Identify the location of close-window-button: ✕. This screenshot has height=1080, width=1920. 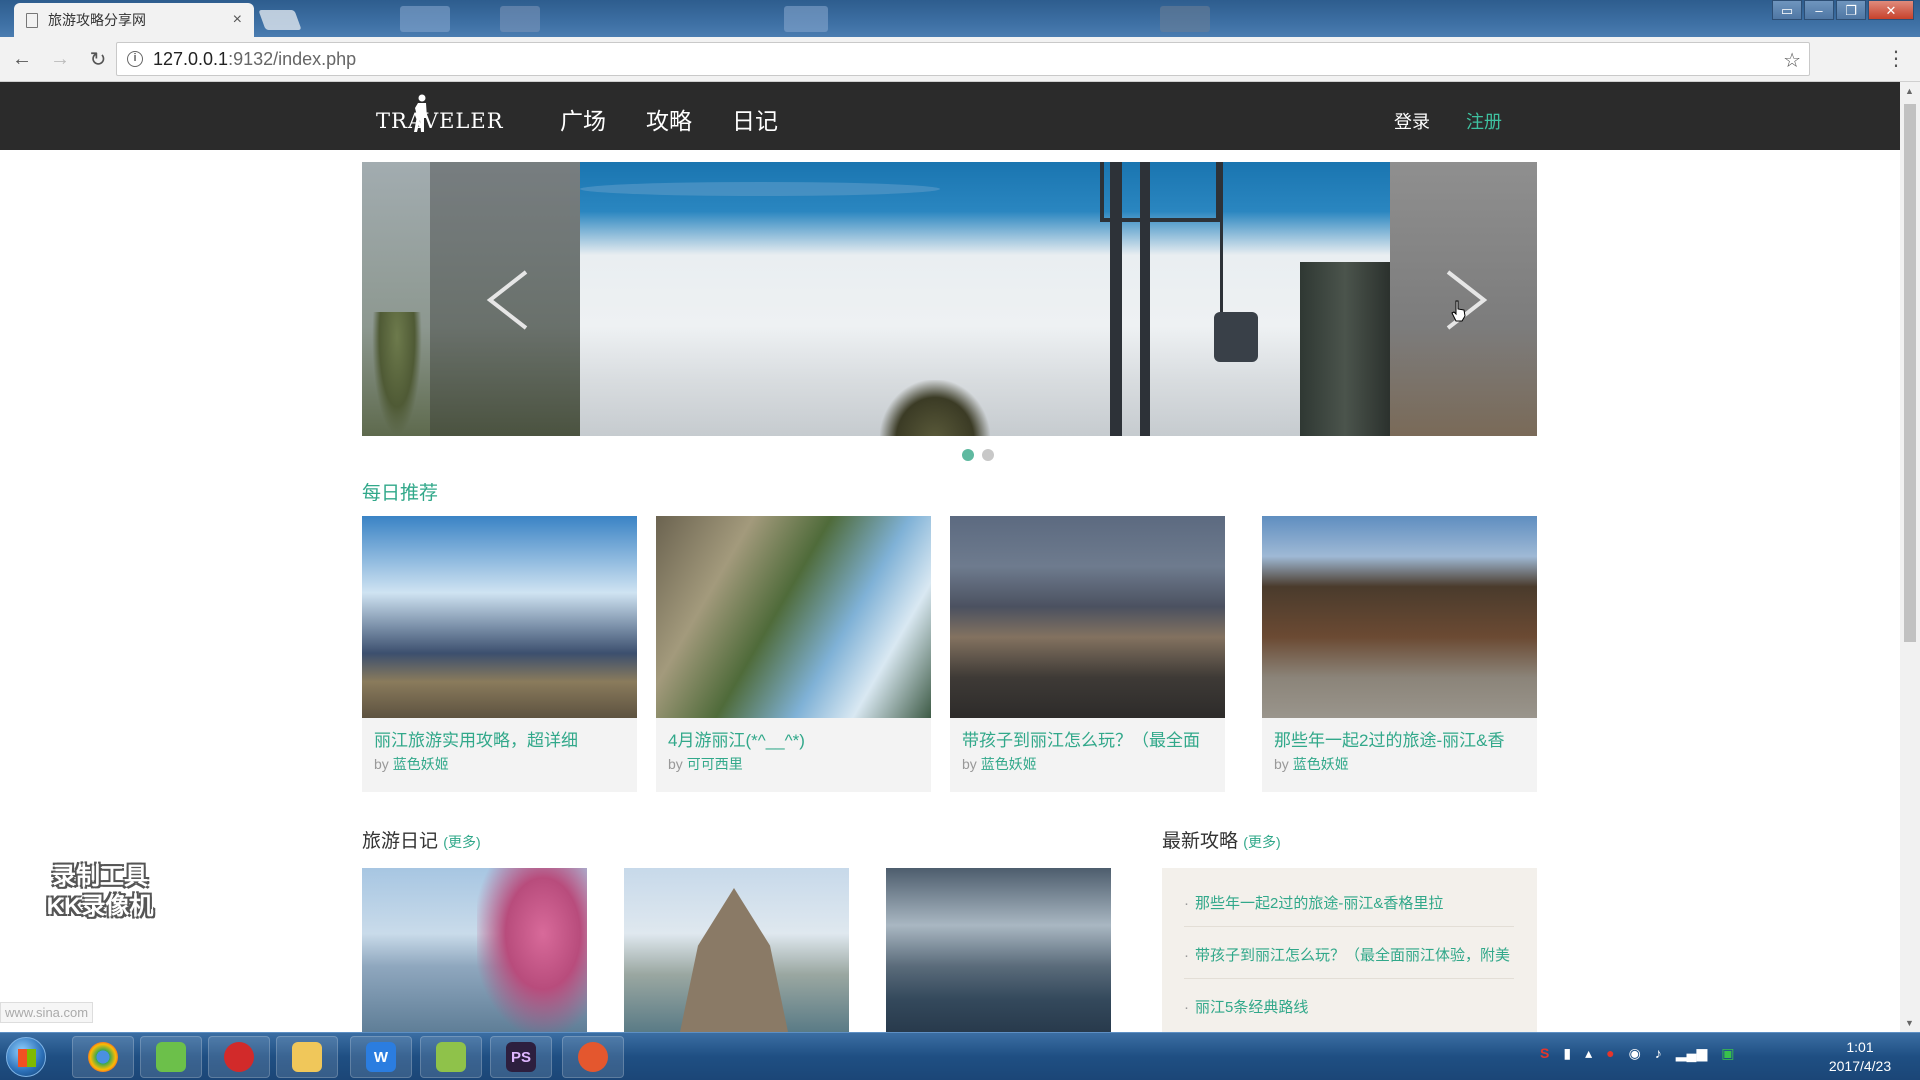
(1891, 10).